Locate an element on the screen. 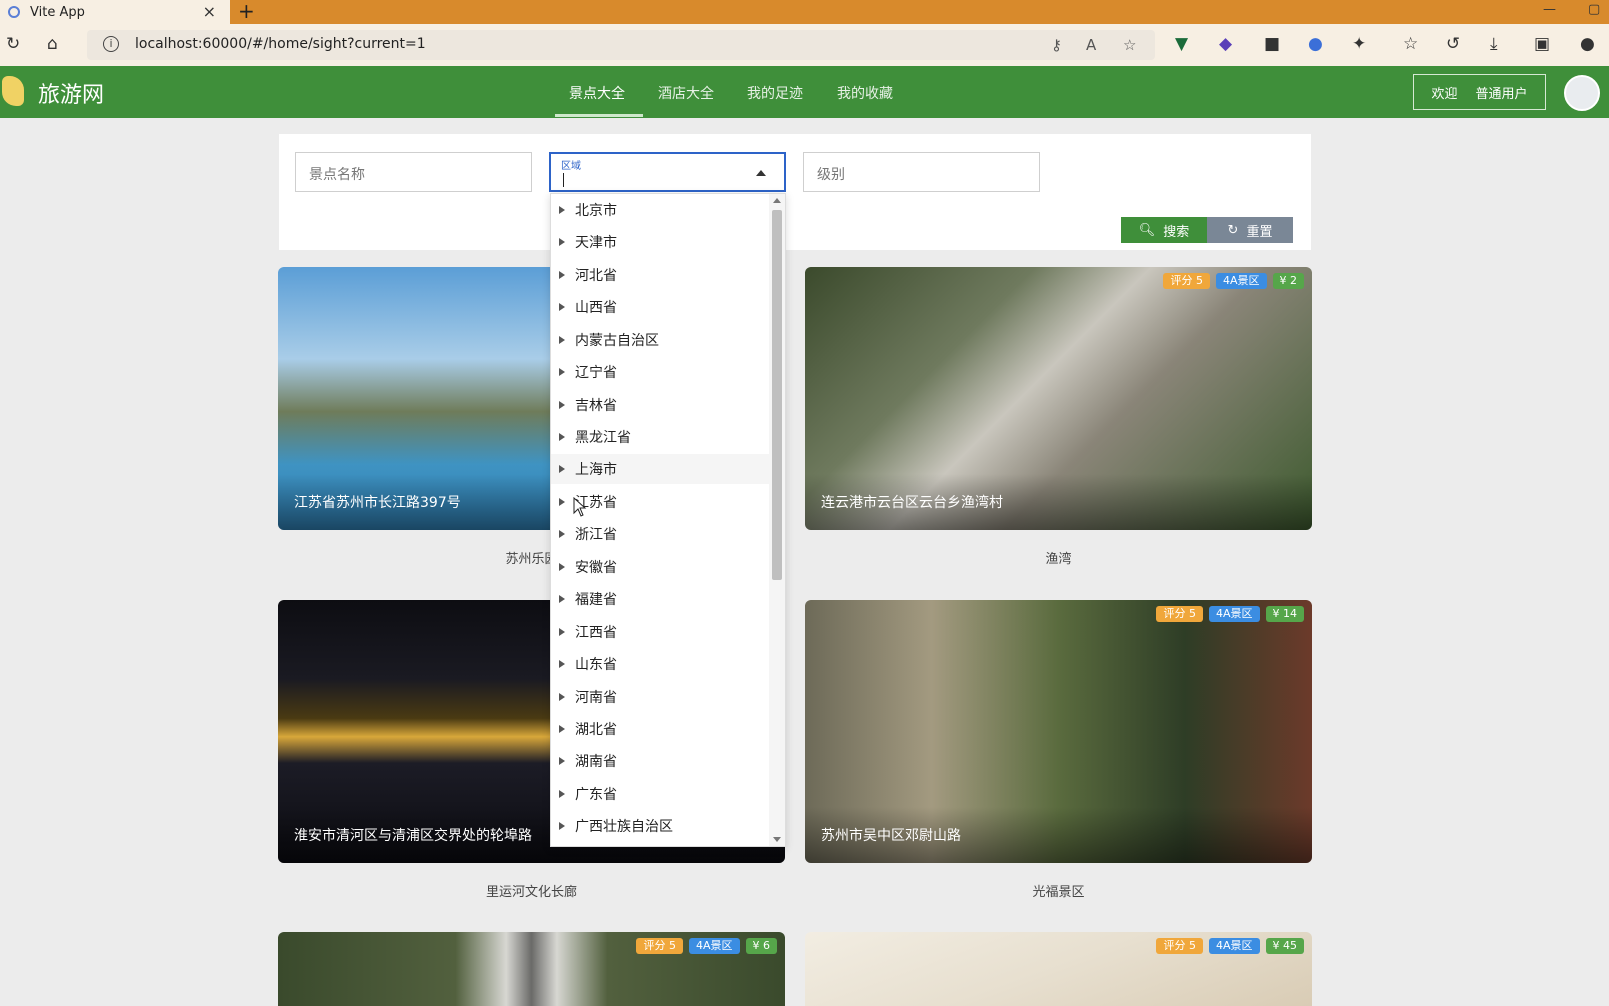 The image size is (1609, 1006). region-option: 江西省 is located at coordinates (661, 632).